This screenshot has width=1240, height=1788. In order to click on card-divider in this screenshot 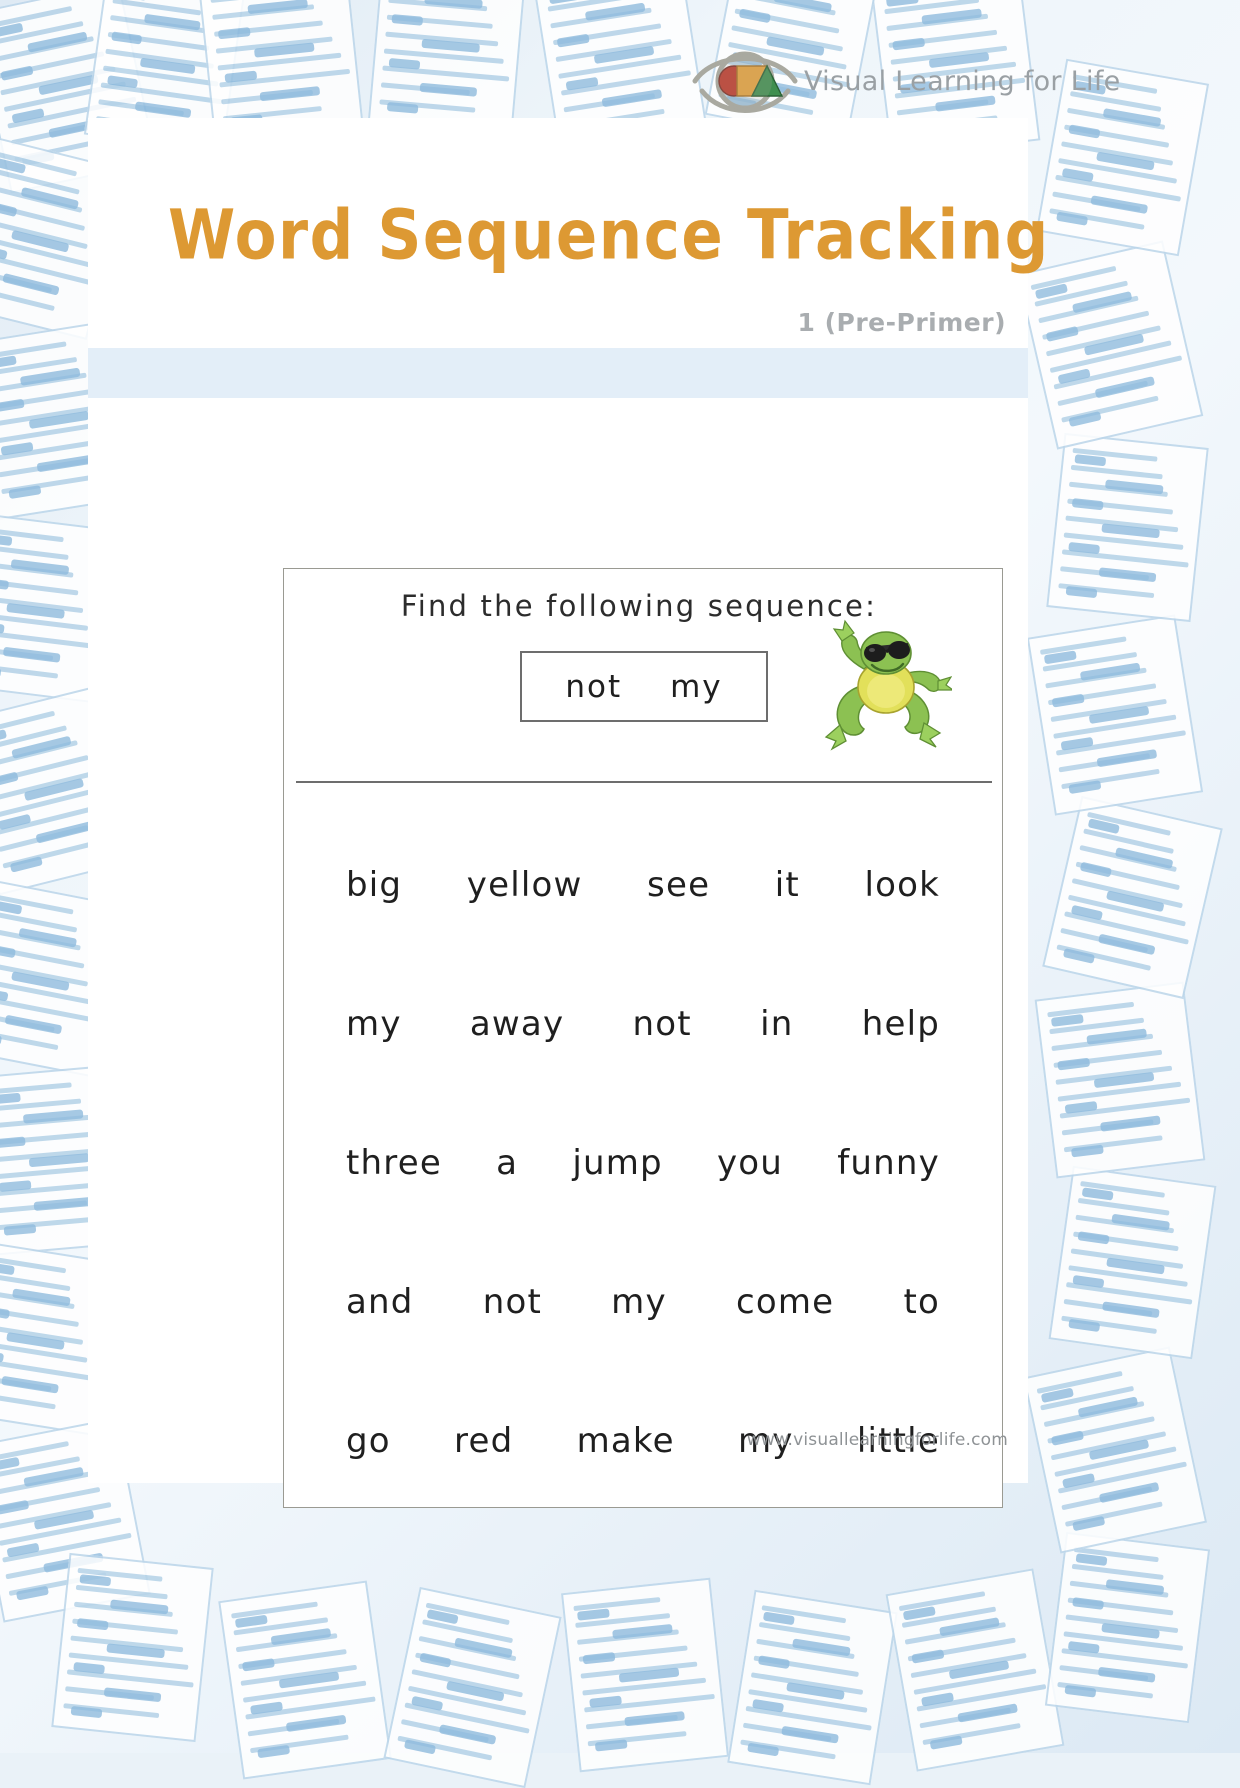, I will do `click(644, 782)`.